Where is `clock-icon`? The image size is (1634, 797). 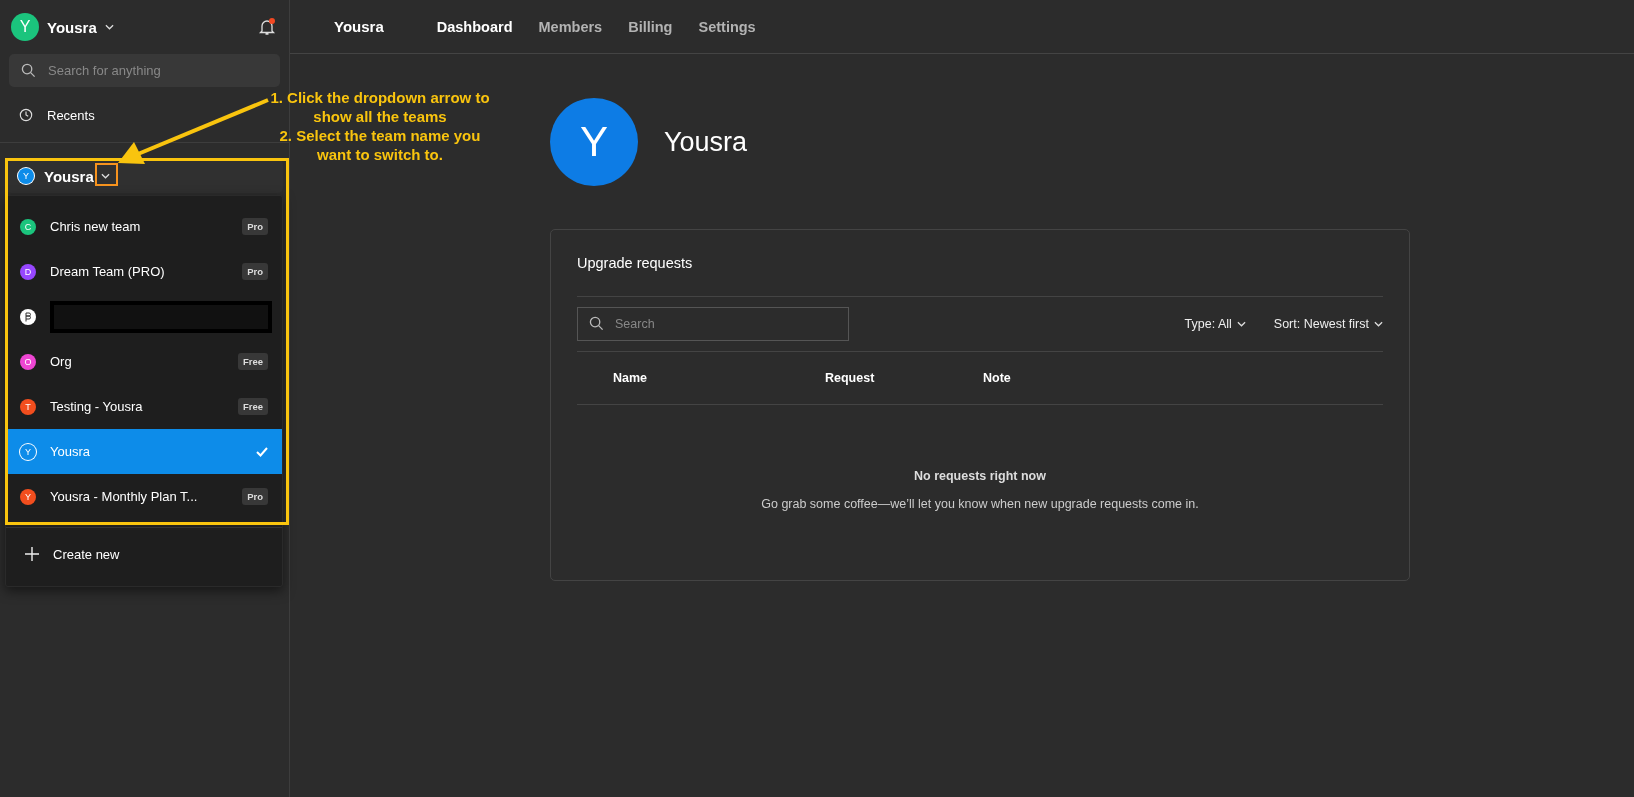 clock-icon is located at coordinates (26, 115).